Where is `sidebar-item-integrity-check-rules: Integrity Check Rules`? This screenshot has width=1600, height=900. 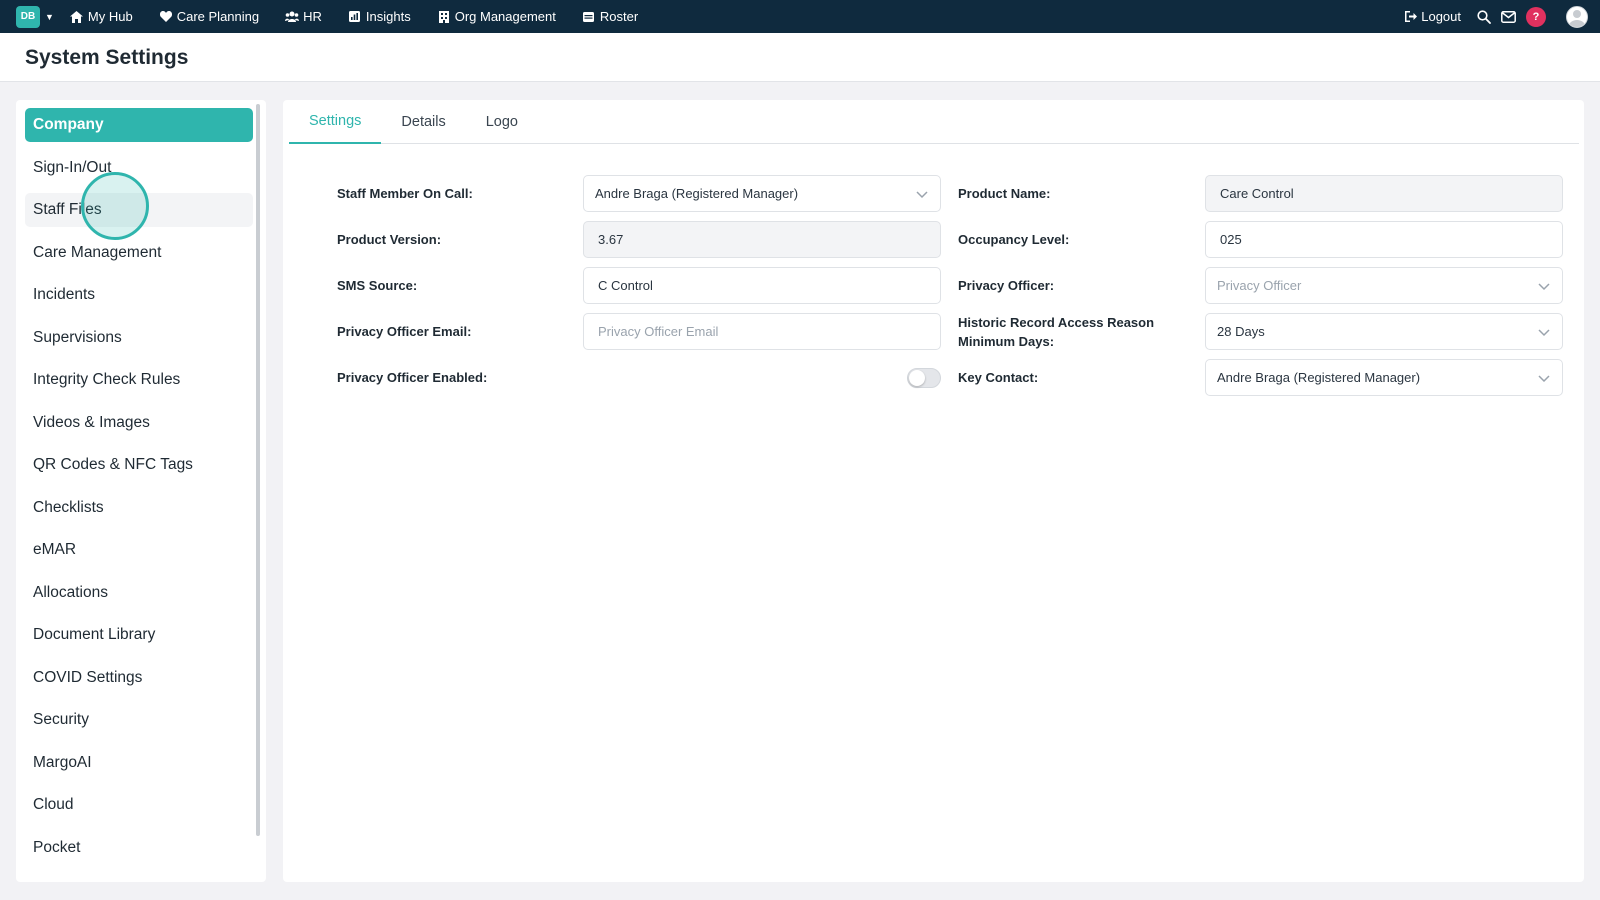
sidebar-item-integrity-check-rules: Integrity Check Rules is located at coordinates (139, 380).